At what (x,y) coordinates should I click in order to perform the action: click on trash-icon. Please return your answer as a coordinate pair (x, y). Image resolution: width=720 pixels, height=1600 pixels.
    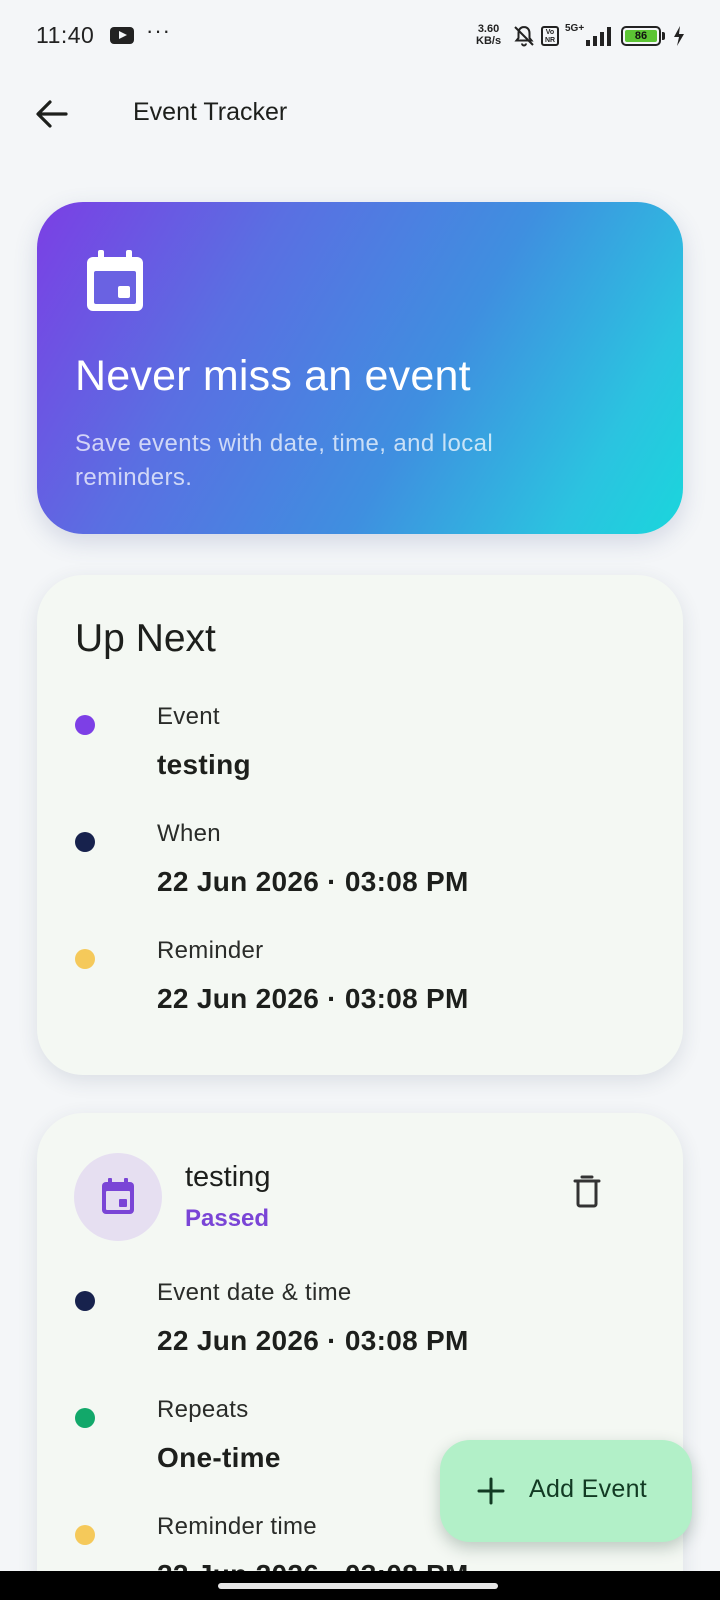
    Looking at the image, I should click on (587, 1191).